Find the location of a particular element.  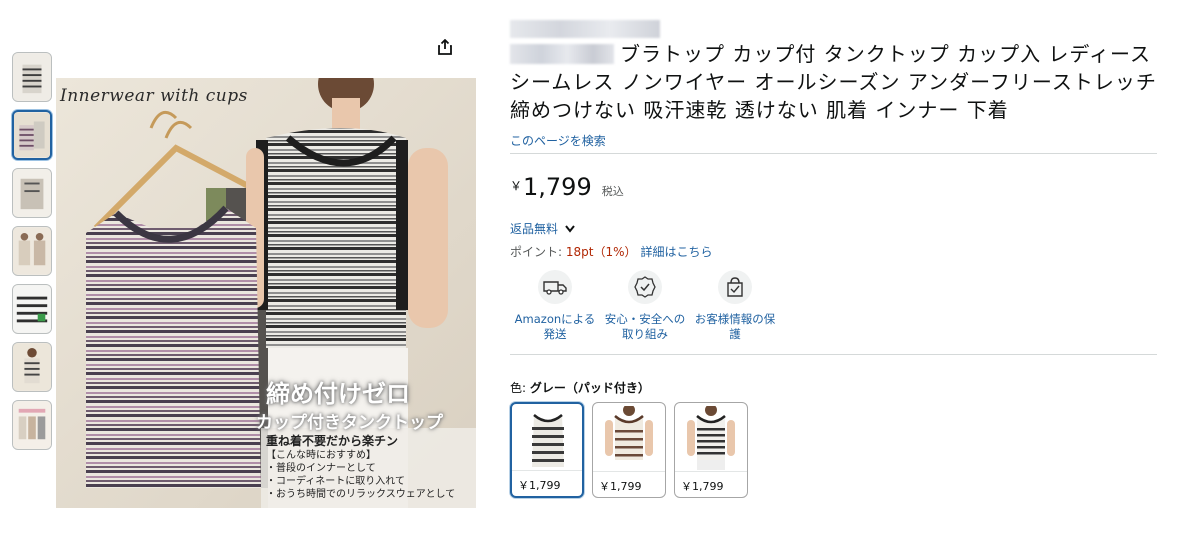

points-info: ポイント: 18pt（1%） 詳細はこちら is located at coordinates (840, 251).